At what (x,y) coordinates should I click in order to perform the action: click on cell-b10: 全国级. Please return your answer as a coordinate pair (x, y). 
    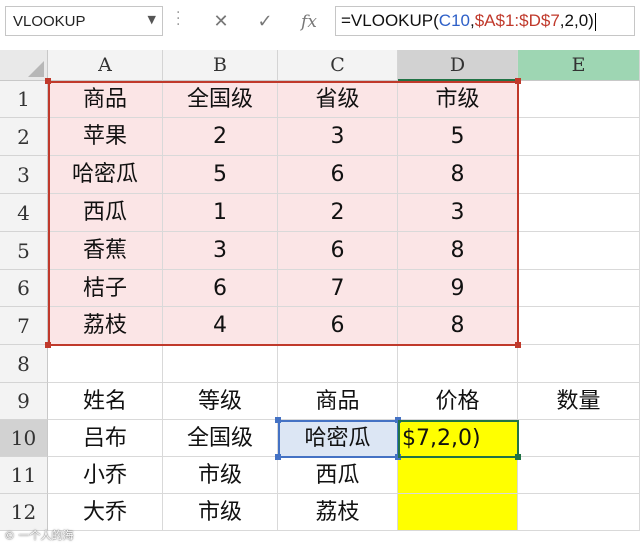
    Looking at the image, I should click on (220, 438).